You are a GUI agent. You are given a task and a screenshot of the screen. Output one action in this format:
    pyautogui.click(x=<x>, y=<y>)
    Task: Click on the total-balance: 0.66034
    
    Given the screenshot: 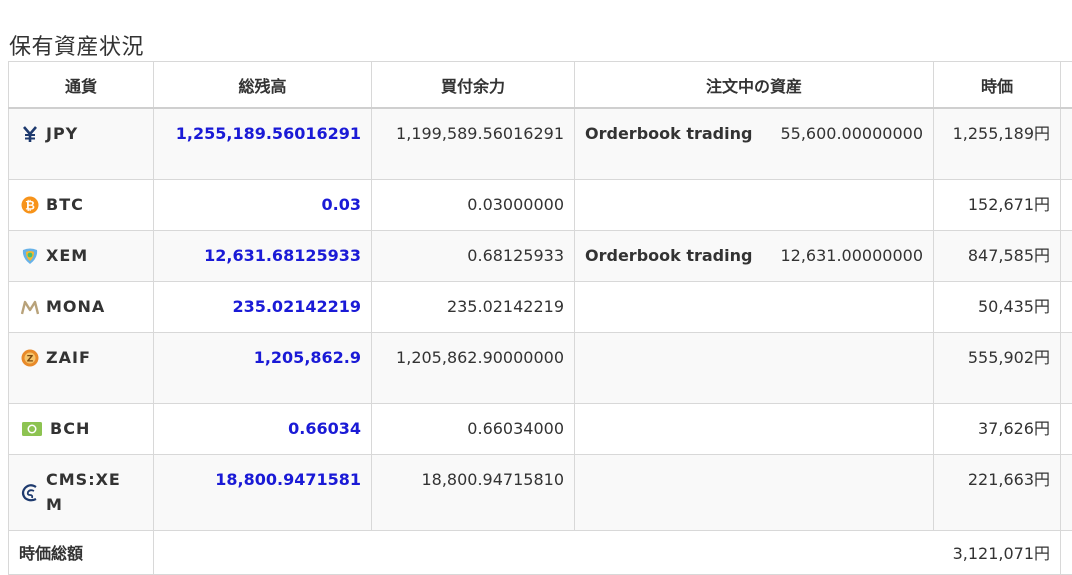 What is the action you would take?
    pyautogui.click(x=262, y=422)
    